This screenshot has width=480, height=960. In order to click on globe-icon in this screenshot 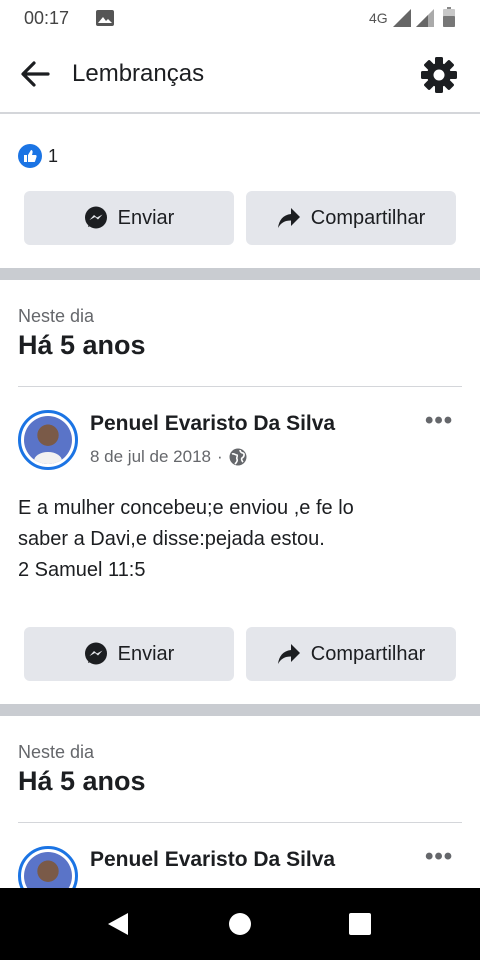, I will do `click(238, 457)`.